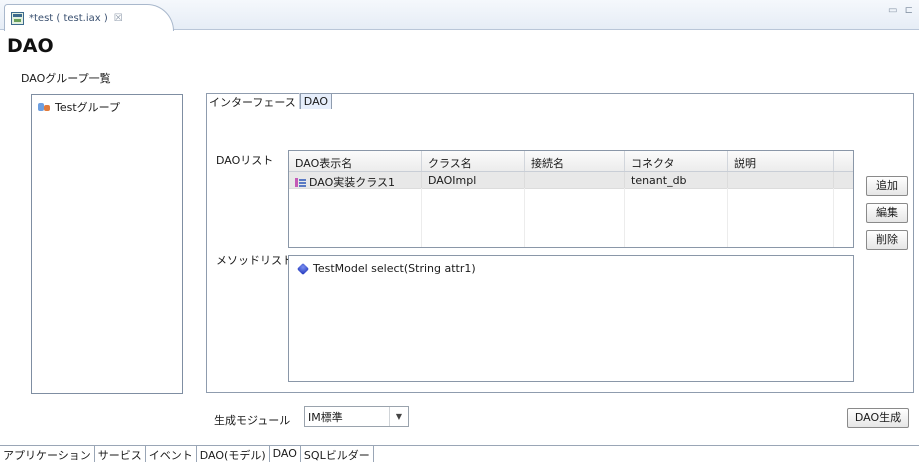 The image size is (919, 463). I want to click on method-item-label: TestModel select(String attr1), so click(394, 268).